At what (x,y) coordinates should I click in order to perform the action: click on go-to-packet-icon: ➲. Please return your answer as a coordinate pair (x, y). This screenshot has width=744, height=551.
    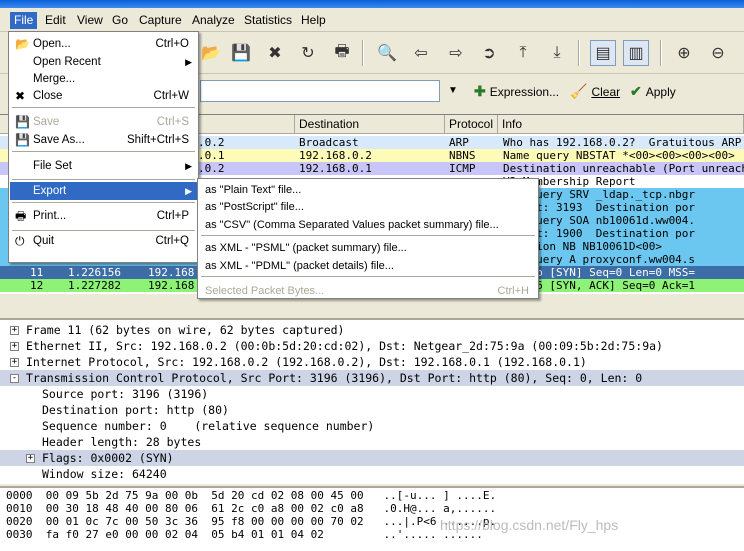
    Looking at the image, I should click on (489, 53).